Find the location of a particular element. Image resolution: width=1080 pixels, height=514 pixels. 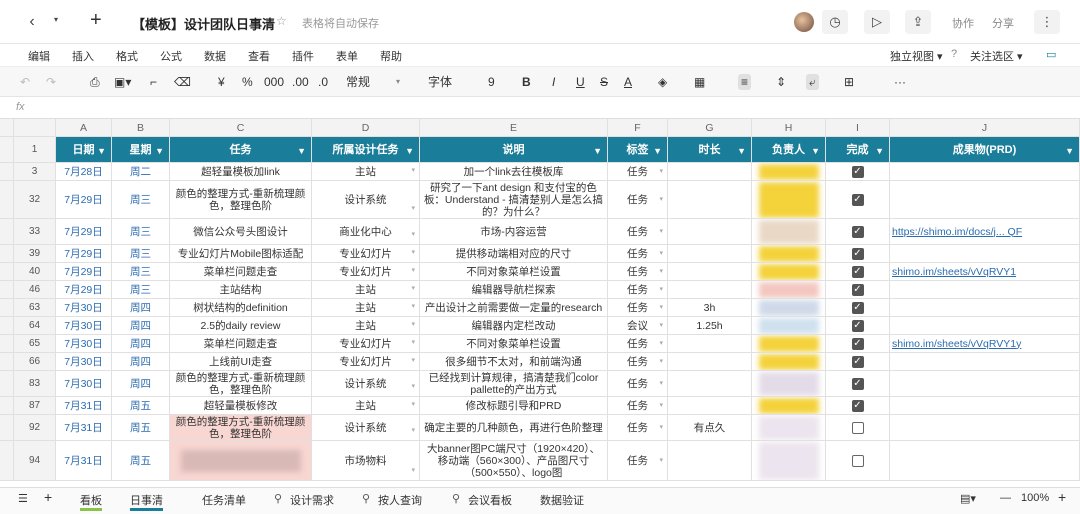

tab-by-person: 按人查询 is located at coordinates (400, 500).